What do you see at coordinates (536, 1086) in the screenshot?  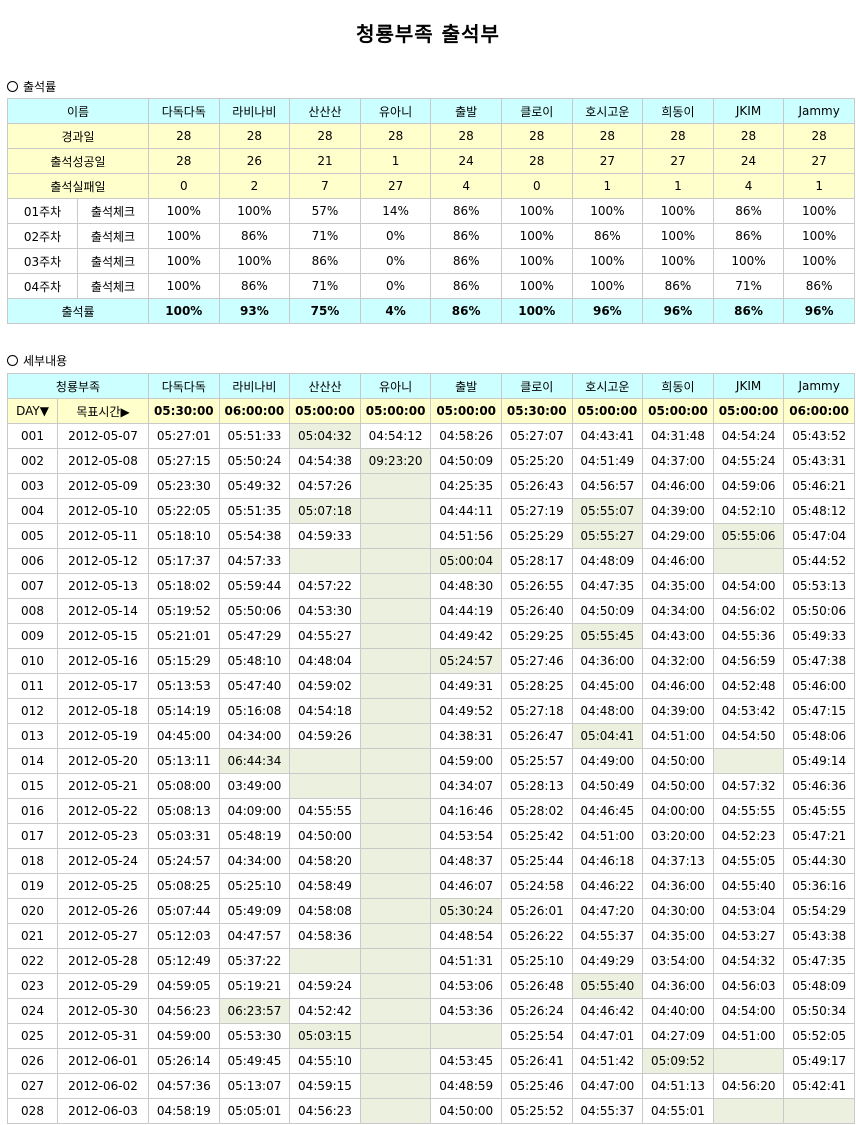 I see `check-in-time: 05:25:46` at bounding box center [536, 1086].